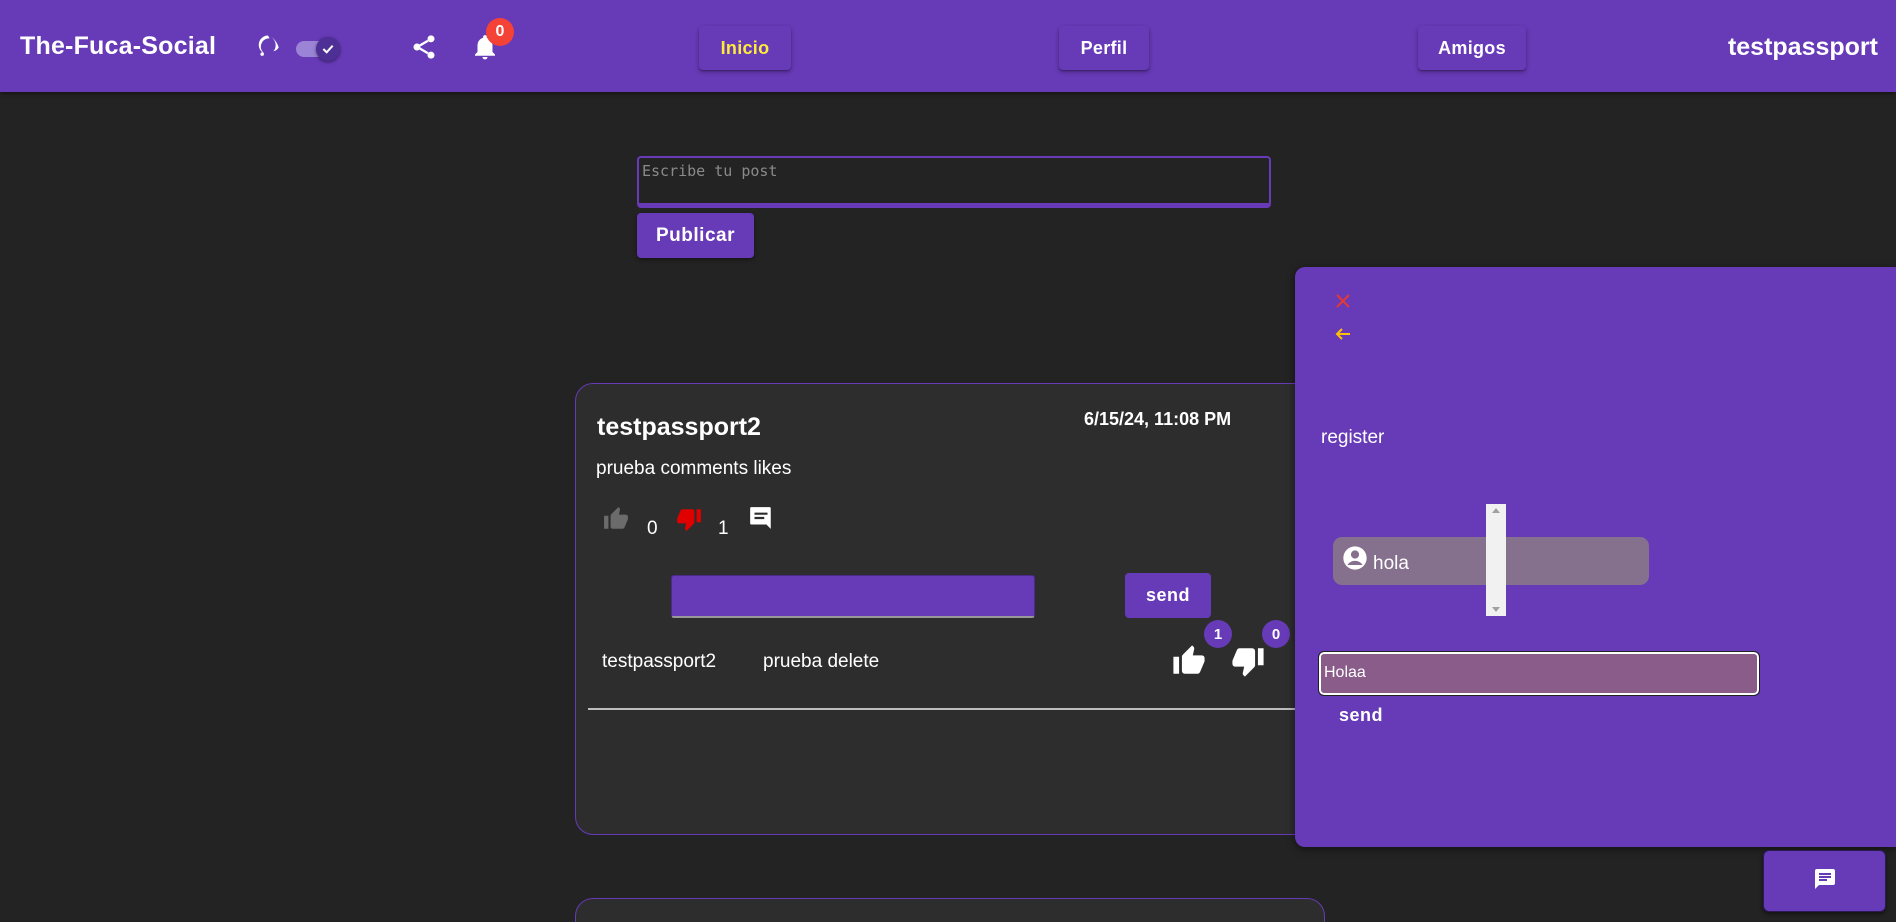 This screenshot has height=922, width=1896. Describe the element at coordinates (694, 468) in the screenshot. I see `post-content: prueba comments likes` at that location.